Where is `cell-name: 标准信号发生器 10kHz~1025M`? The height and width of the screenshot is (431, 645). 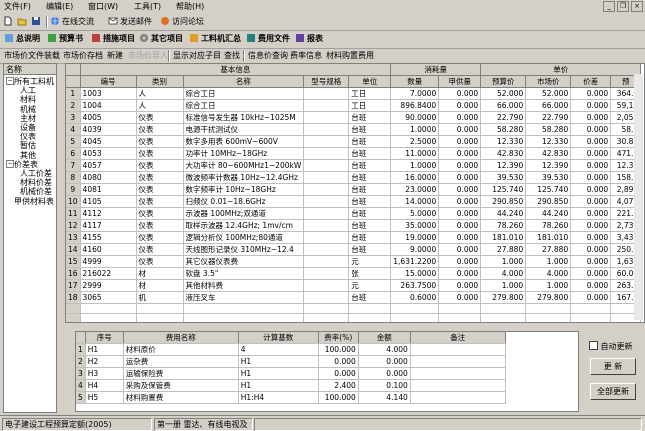 cell-name: 标准信号发生器 10kHz~1025M is located at coordinates (244, 117).